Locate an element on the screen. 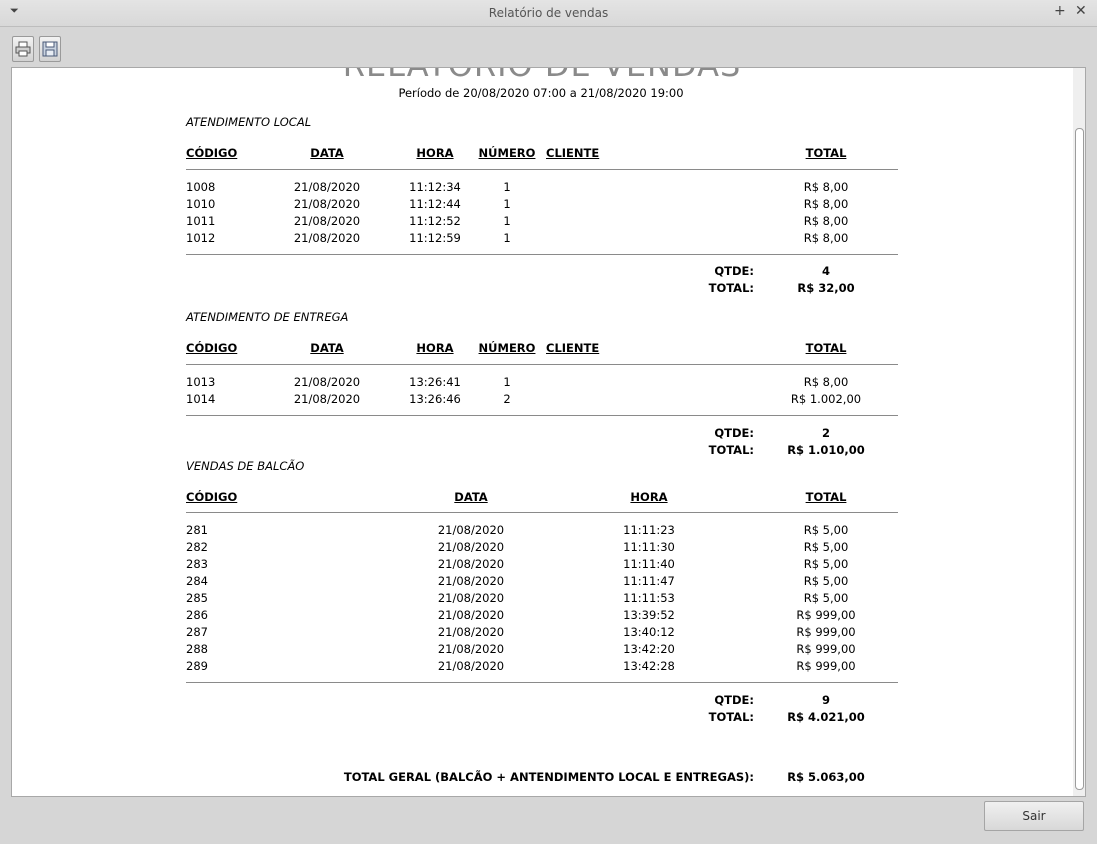 The width and height of the screenshot is (1097, 844). qtde-value: 2 is located at coordinates (825, 433).